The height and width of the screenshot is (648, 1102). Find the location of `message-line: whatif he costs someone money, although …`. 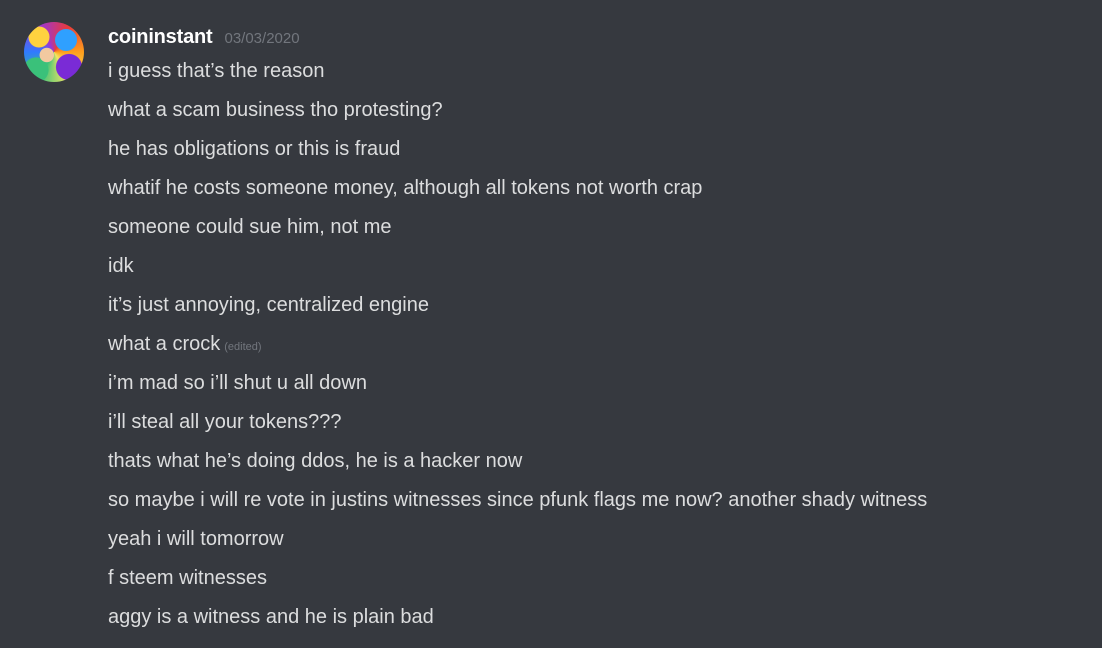

message-line: whatif he costs someone money, although … is located at coordinates (405, 188).